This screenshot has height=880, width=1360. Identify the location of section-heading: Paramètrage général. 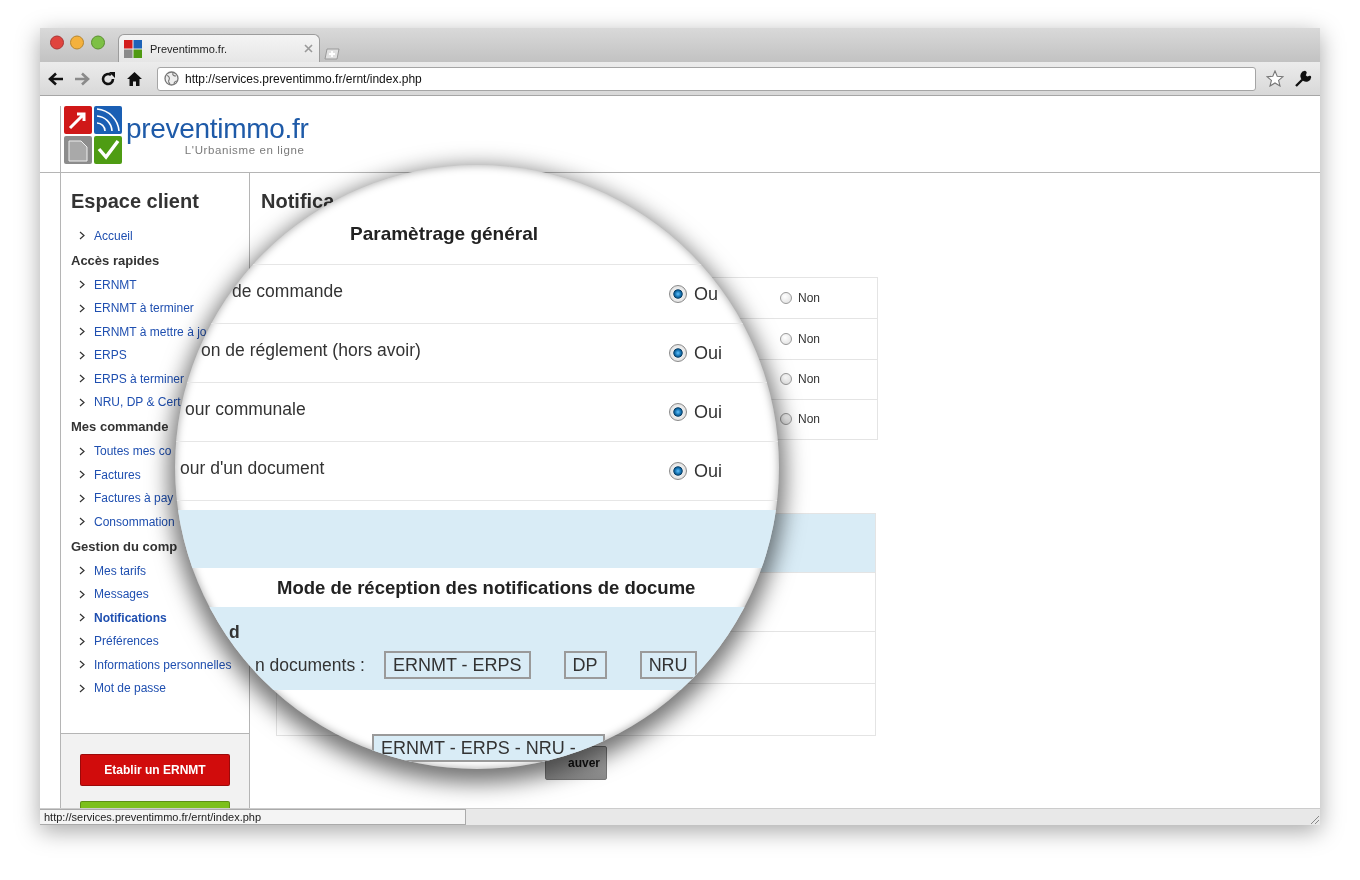
(444, 233).